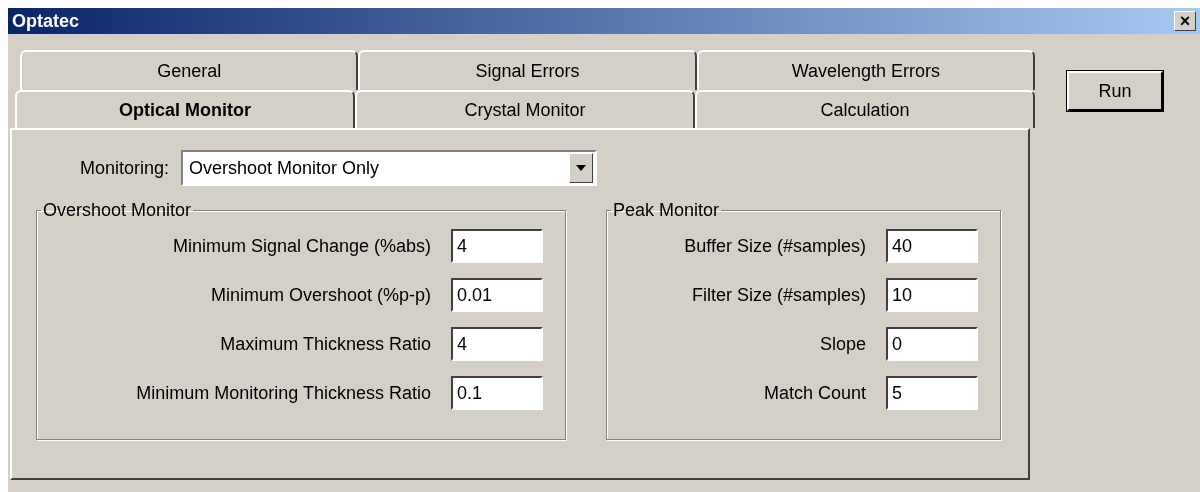 The width and height of the screenshot is (1200, 492). What do you see at coordinates (814, 393) in the screenshot?
I see `field-label: Match Count` at bounding box center [814, 393].